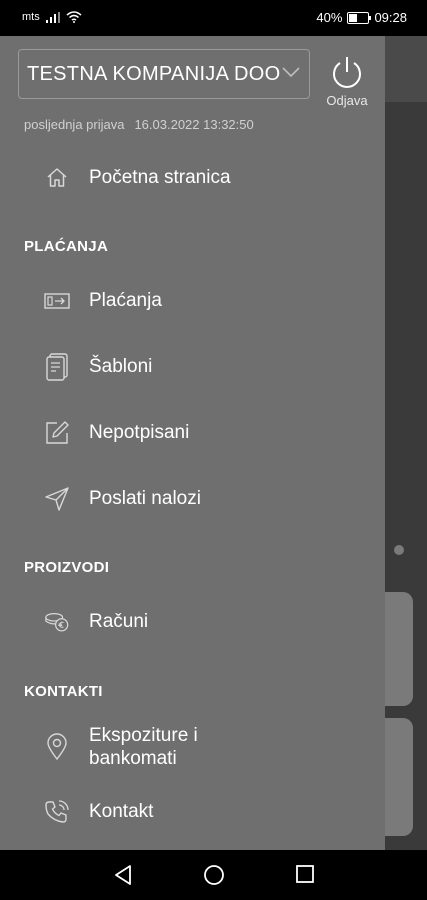 This screenshot has width=427, height=900. What do you see at coordinates (160, 177) in the screenshot?
I see `nav-item-home-label: Početna stranica` at bounding box center [160, 177].